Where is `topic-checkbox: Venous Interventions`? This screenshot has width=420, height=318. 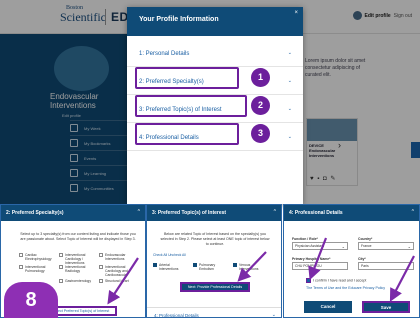
topic-checkbox: Venous Interventions is located at coordinates (251, 267).